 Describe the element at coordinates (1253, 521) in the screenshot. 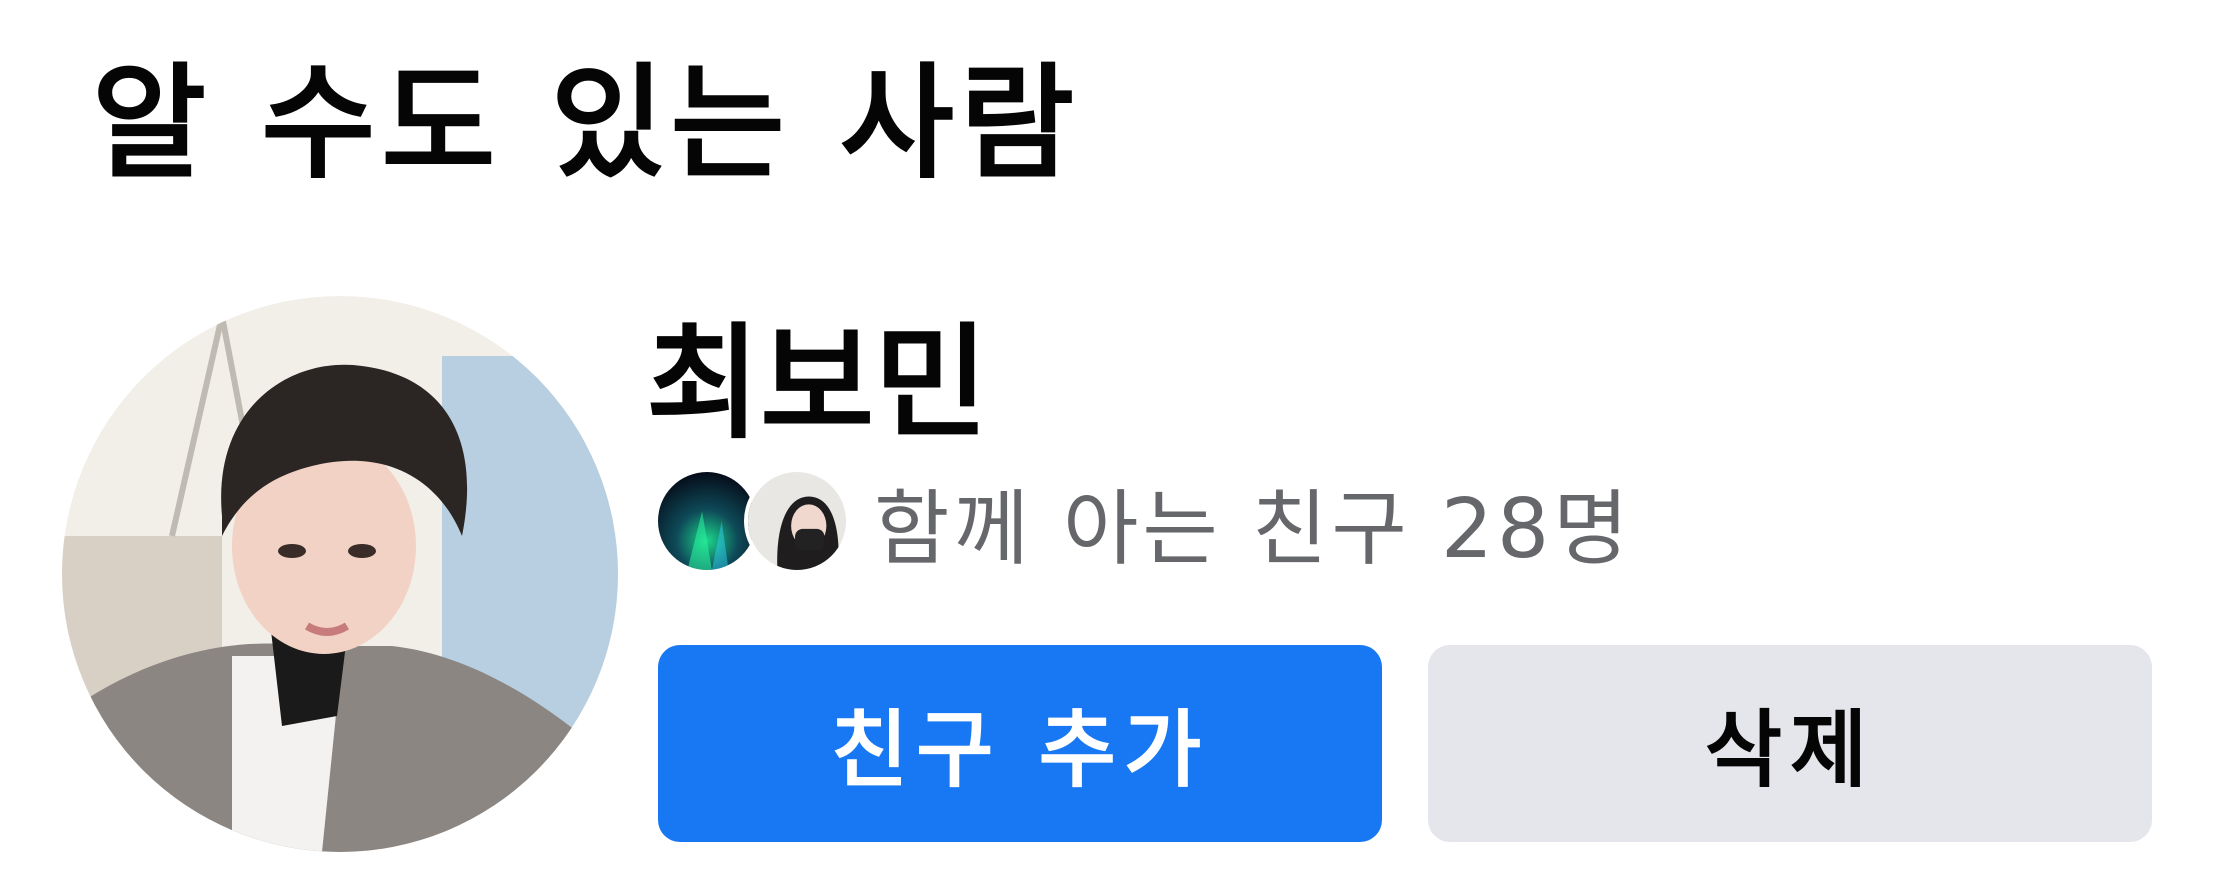

I see `mutual-friends-count: 함께 아는 친구 28명` at that location.